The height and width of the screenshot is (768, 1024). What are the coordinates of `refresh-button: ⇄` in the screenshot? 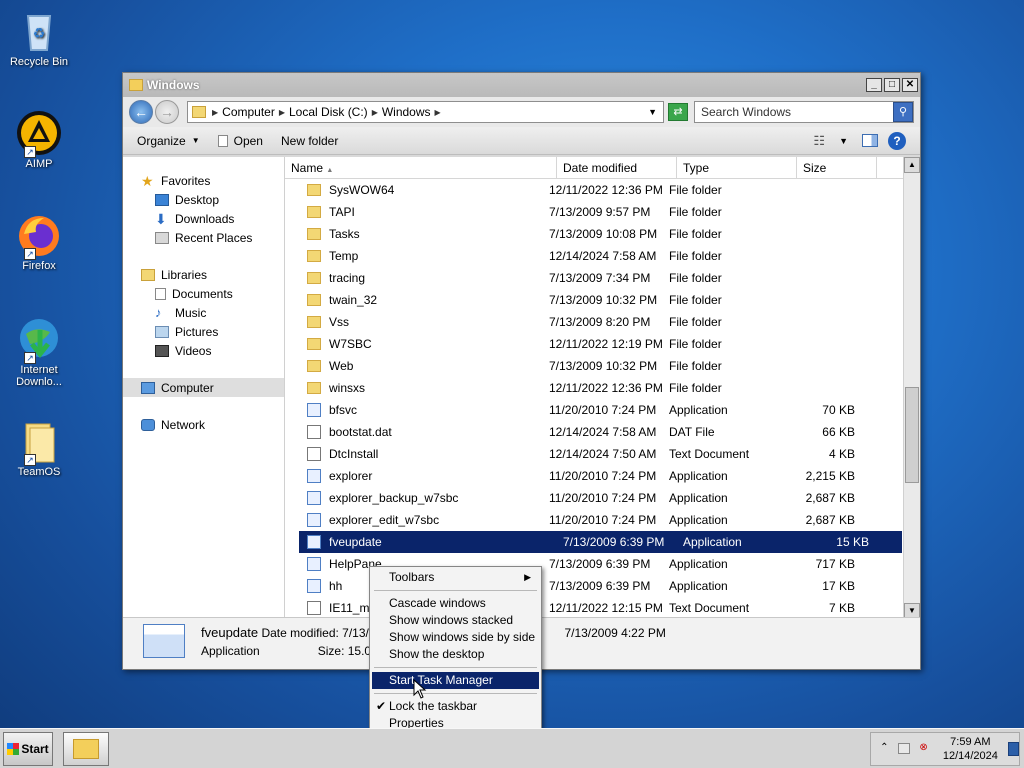 It's located at (678, 112).